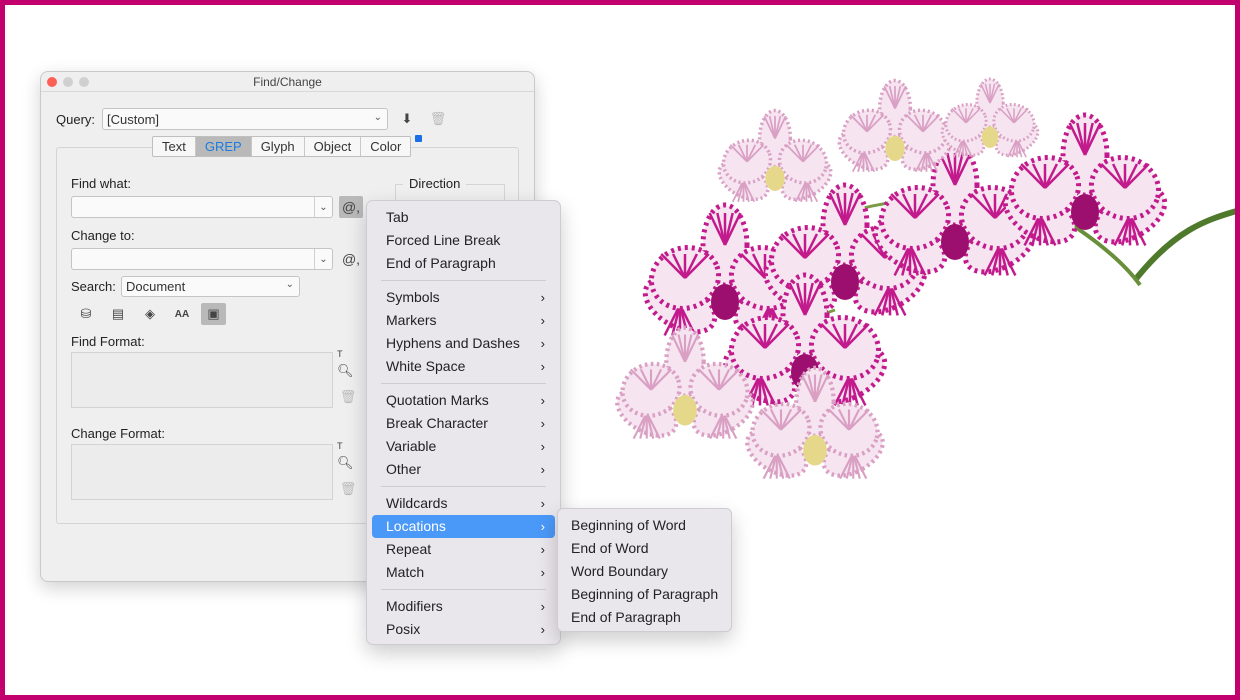  I want to click on include-locked-stories-icon: ▤, so click(118, 314).